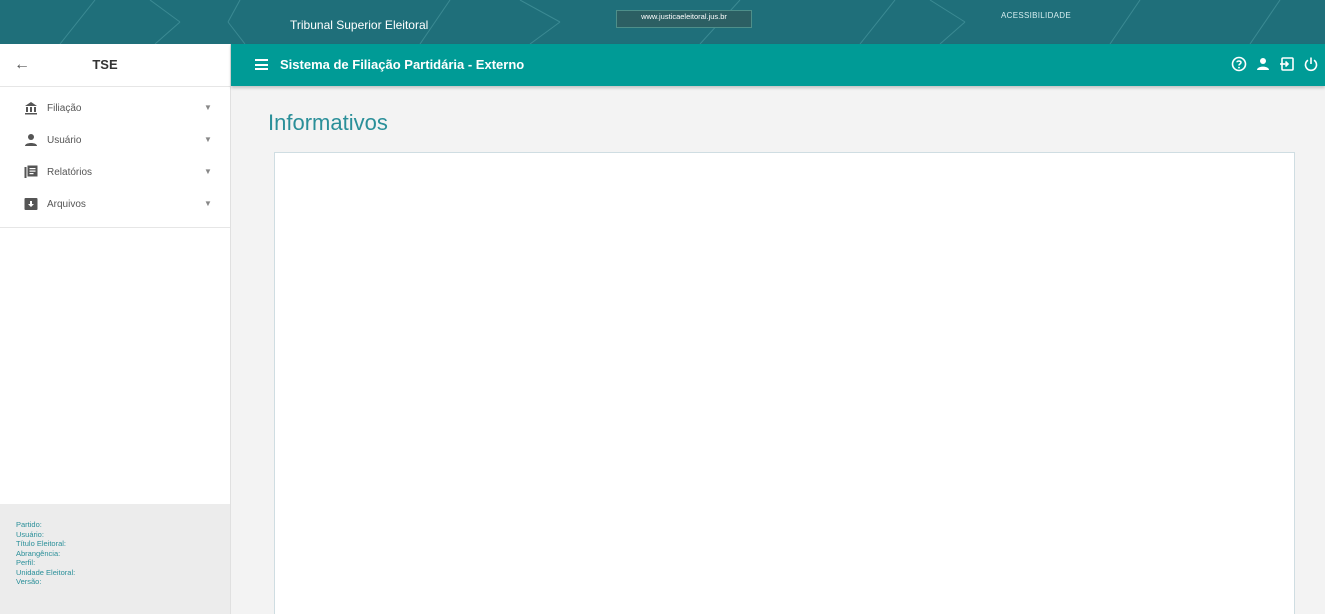 The image size is (1325, 614). I want to click on user-icon, so click(1263, 64).